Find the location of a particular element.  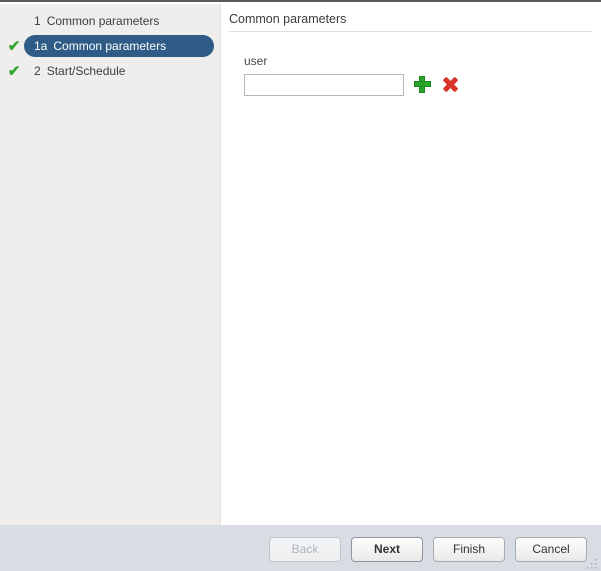

add-row-icon is located at coordinates (423, 85).